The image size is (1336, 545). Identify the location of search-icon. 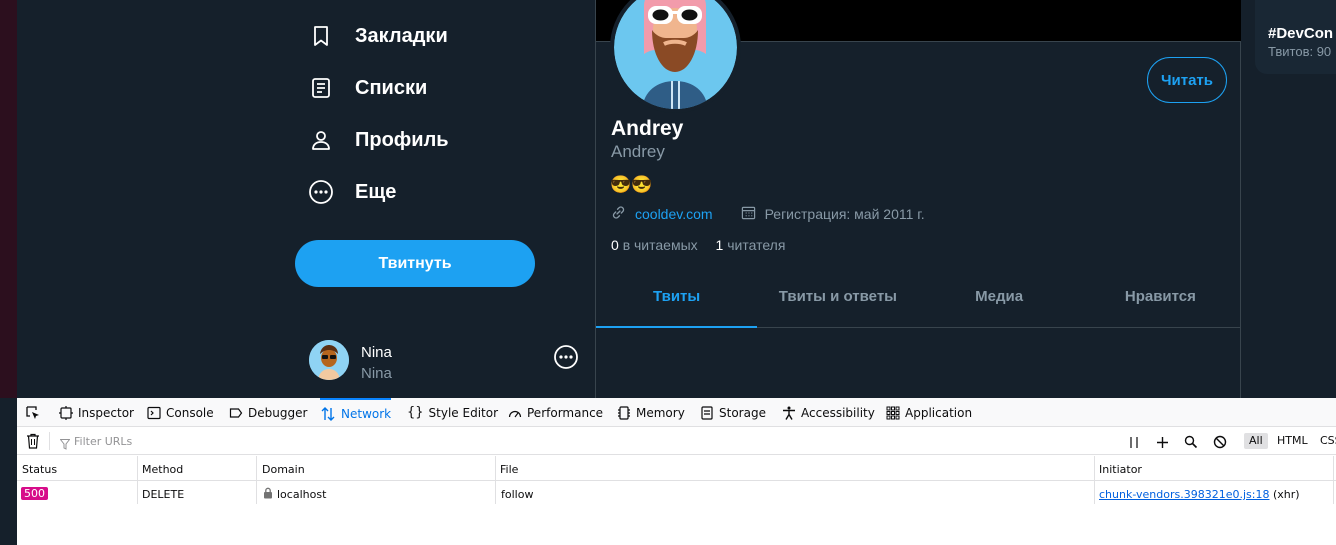
(1191, 443).